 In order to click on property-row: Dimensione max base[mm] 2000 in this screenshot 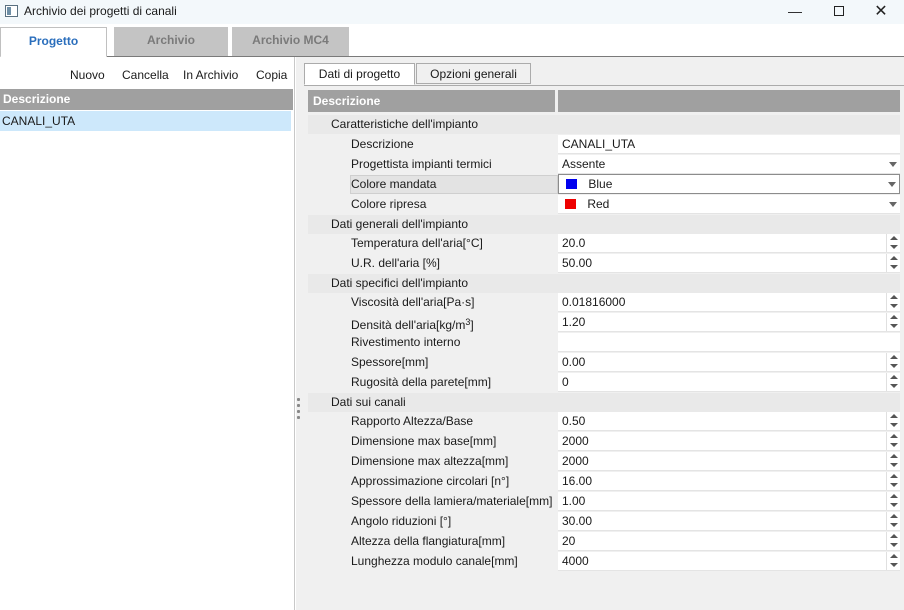, I will do `click(604, 441)`.